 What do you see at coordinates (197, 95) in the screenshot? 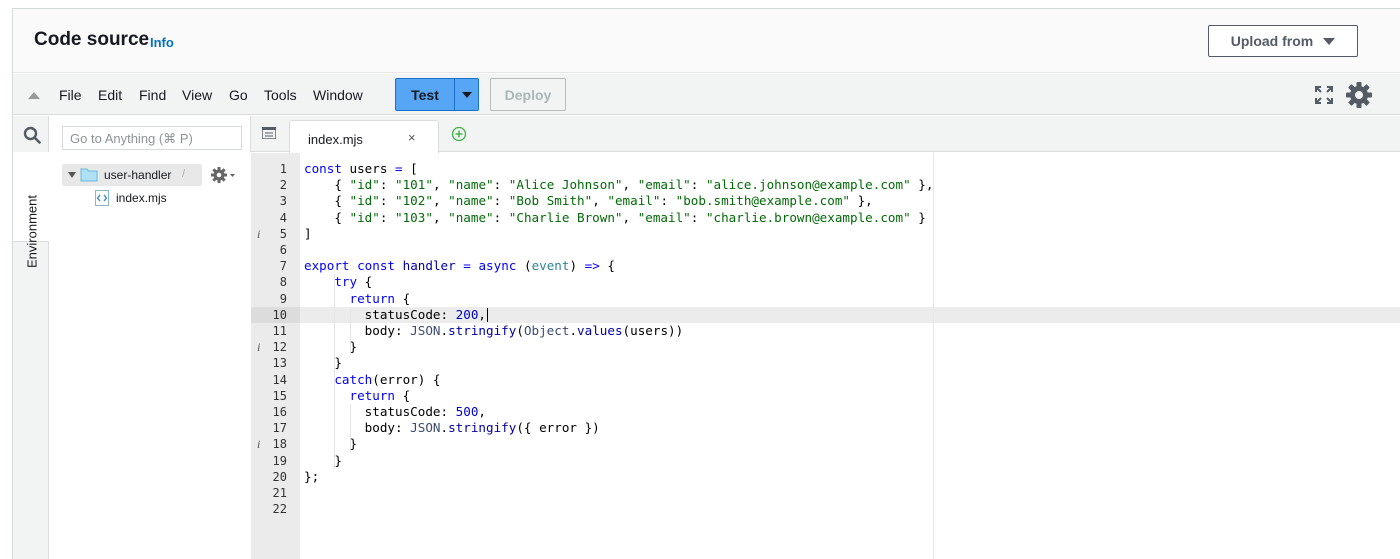
I see `menu-view: View` at bounding box center [197, 95].